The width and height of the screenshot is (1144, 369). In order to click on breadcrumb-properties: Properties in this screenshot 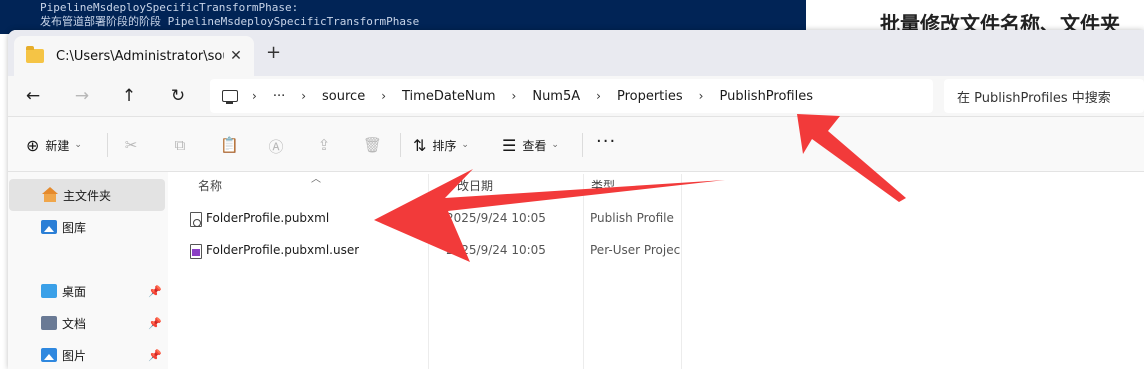, I will do `click(650, 96)`.